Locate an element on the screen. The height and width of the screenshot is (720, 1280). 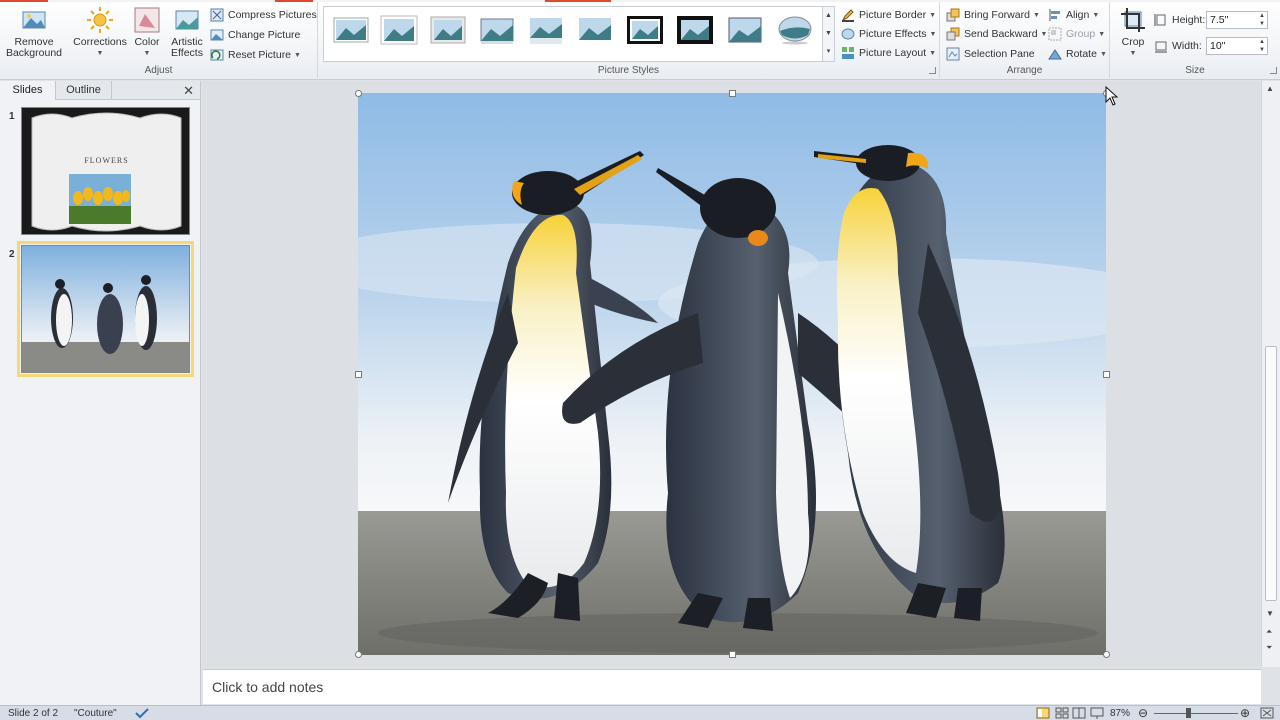
reset-picture-button: Reset Picture ▼ is located at coordinates (255, 55).